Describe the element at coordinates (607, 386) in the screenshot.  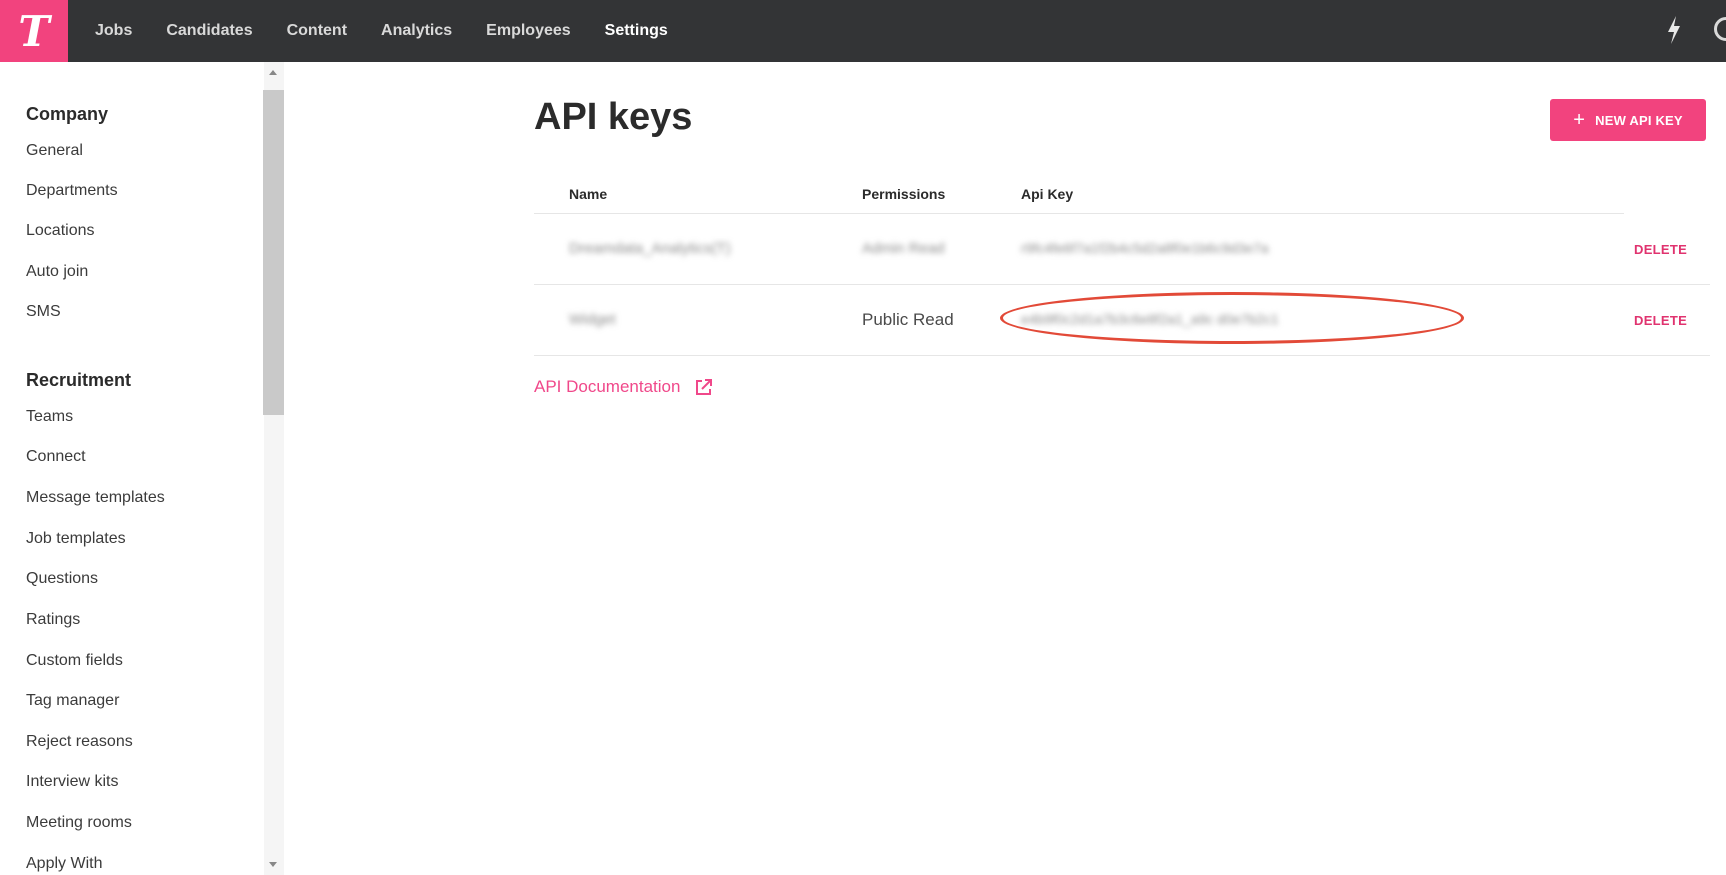
I see `api-documentation-label: API Documentation` at that location.